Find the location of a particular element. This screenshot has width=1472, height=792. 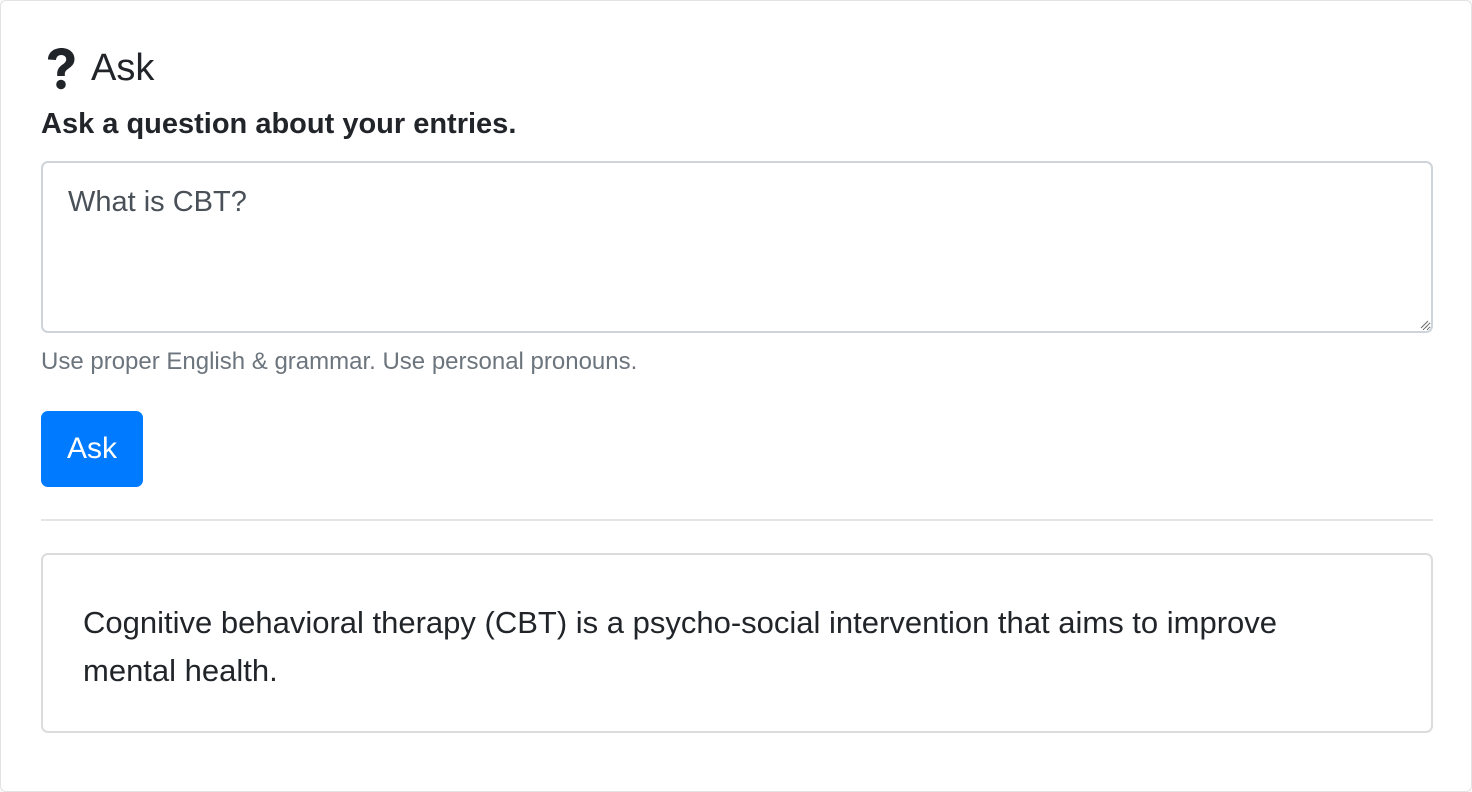

question-mark-icon is located at coordinates (61, 68).